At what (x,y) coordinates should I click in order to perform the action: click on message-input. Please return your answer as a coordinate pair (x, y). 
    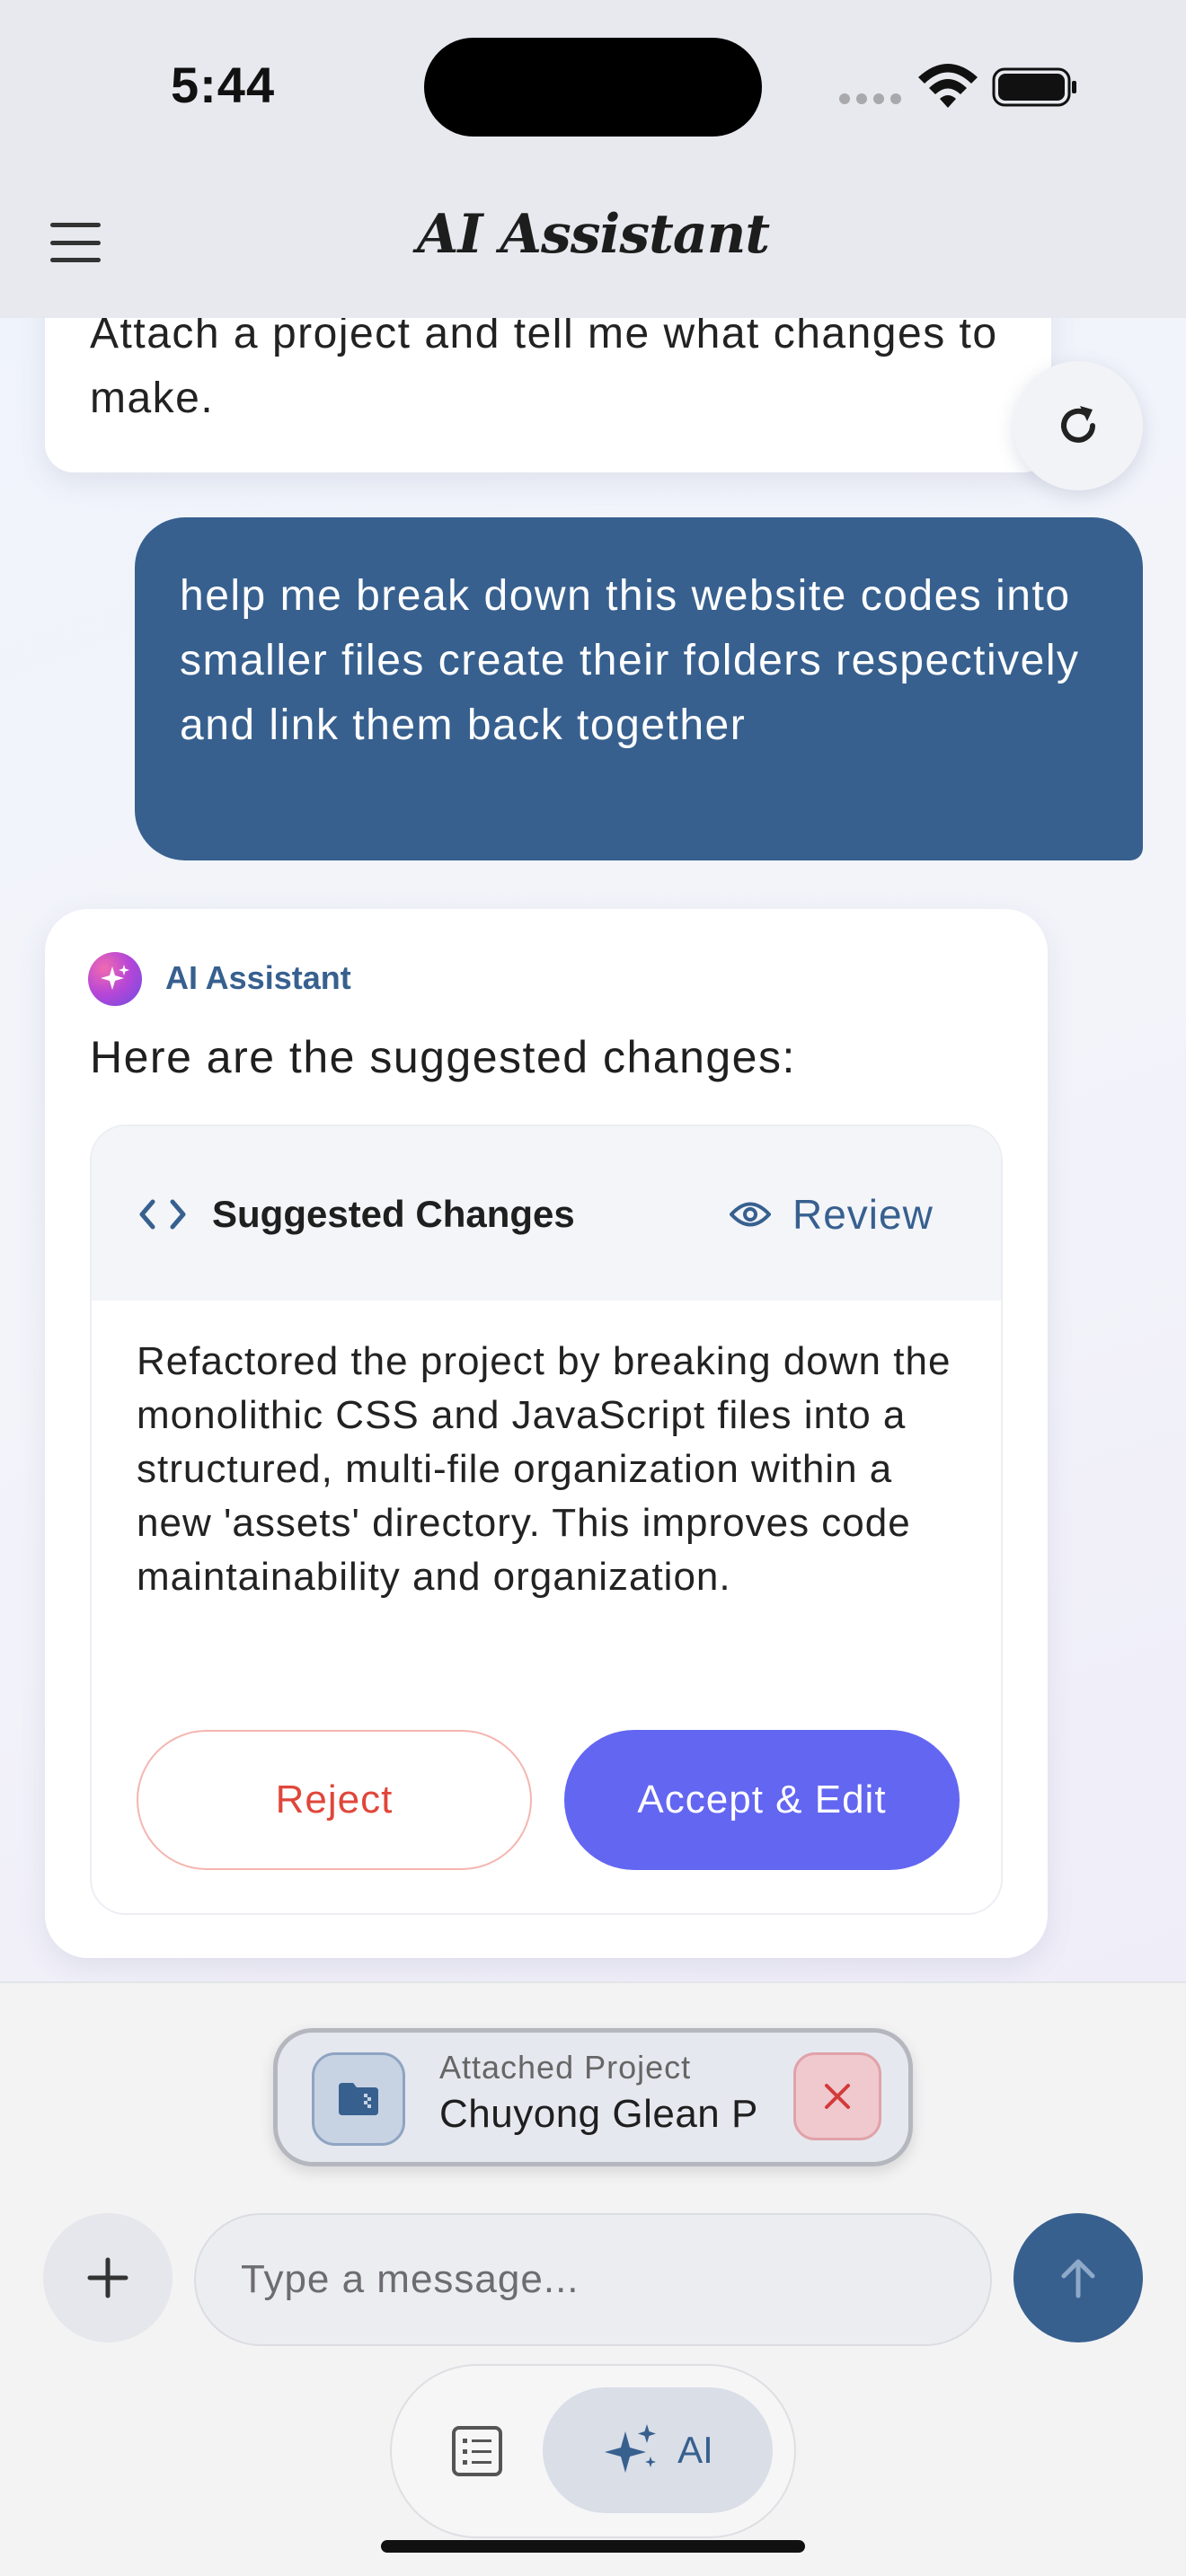
    Looking at the image, I should click on (593, 2279).